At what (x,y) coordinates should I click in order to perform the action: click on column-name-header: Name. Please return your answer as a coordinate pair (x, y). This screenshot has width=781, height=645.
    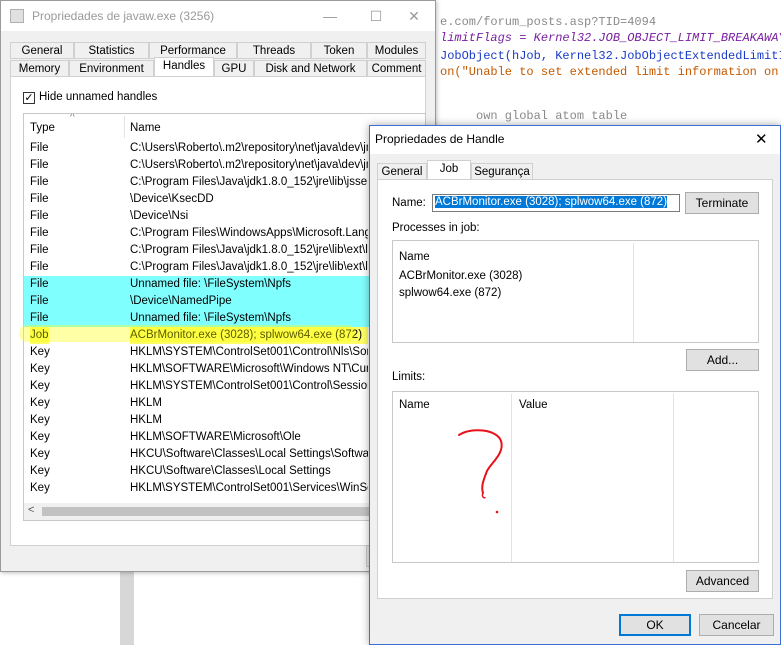
    Looking at the image, I should click on (145, 128).